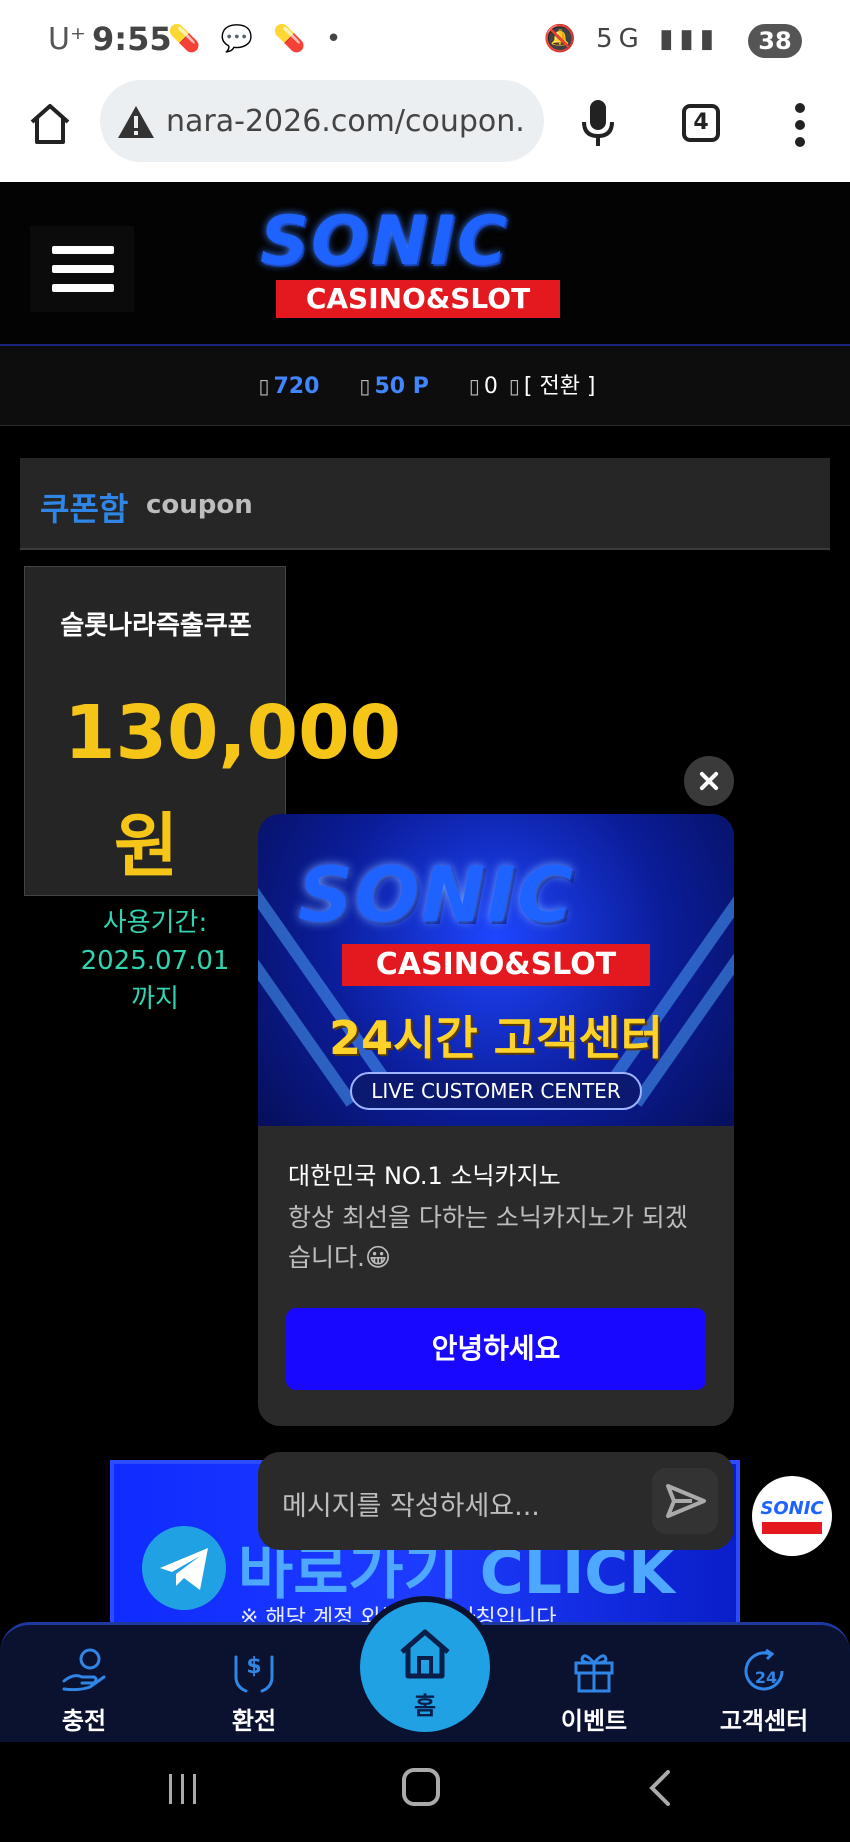 Image resolution: width=850 pixels, height=1842 pixels. I want to click on coupon-unit: 원, so click(146, 846).